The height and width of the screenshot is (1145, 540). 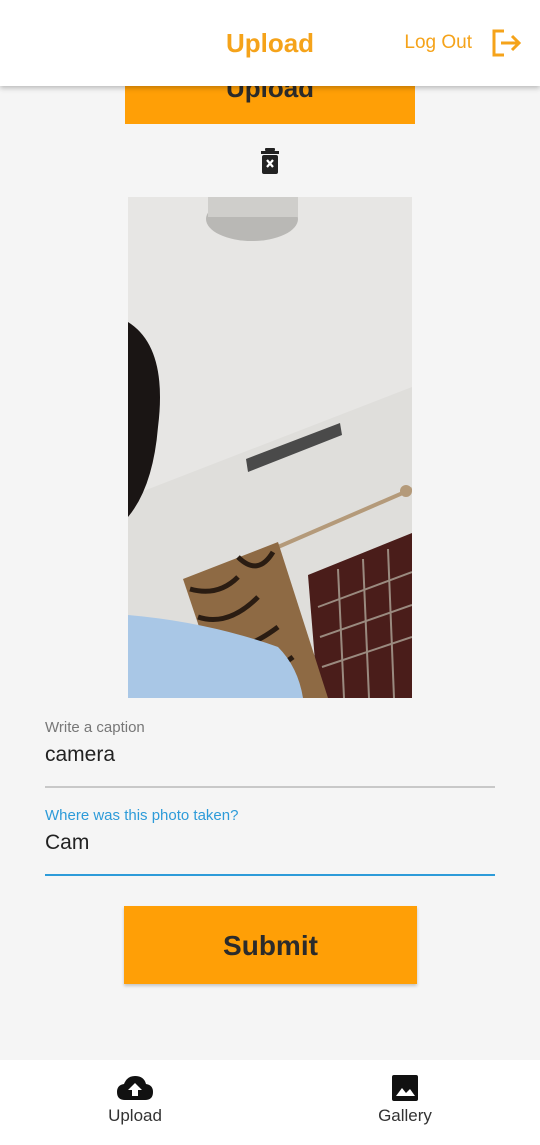 I want to click on nav-label-upload: Upload, so click(x=135, y=1115).